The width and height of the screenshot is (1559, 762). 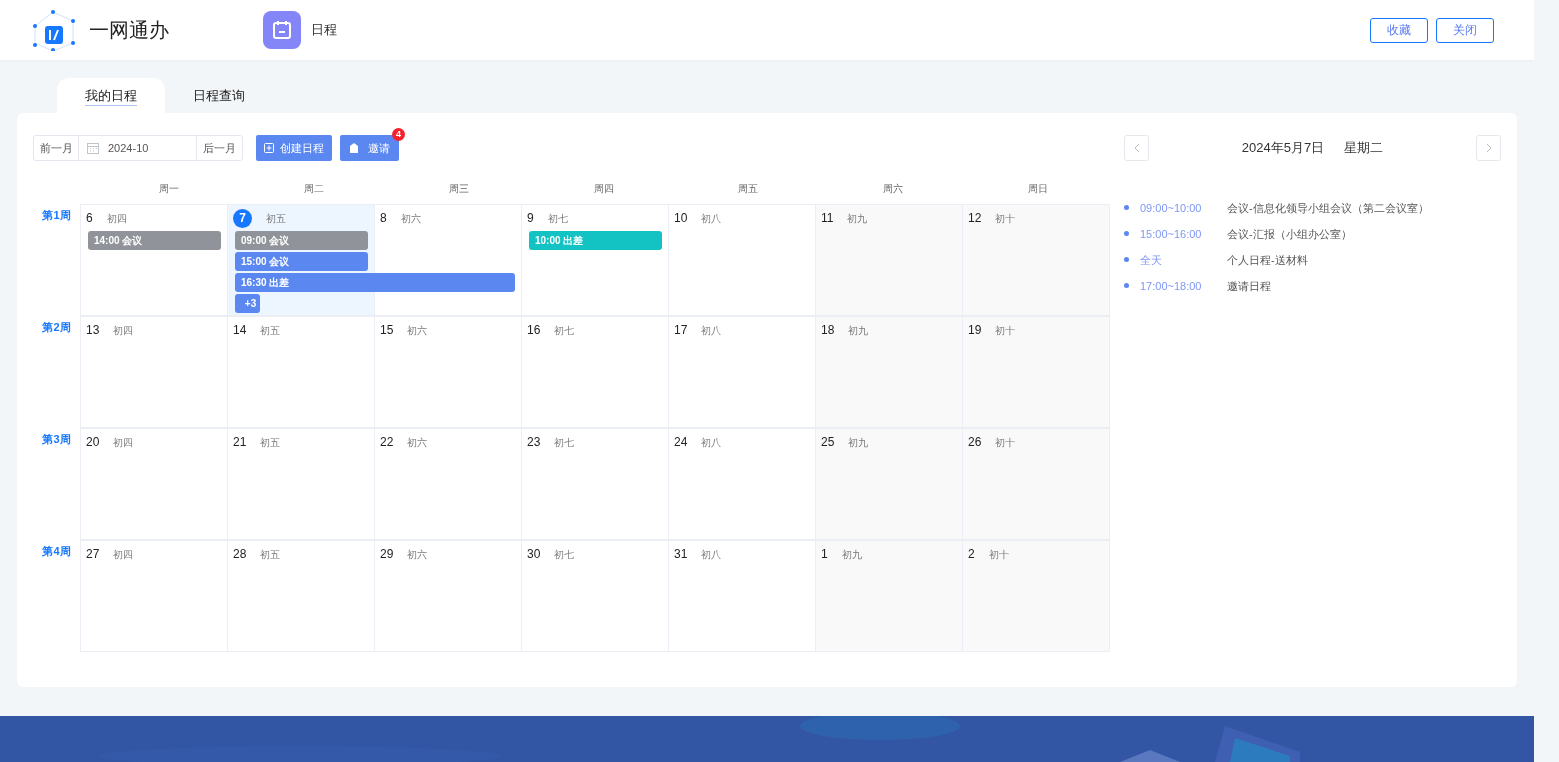 What do you see at coordinates (1399, 30) in the screenshot?
I see `header-button: 收藏` at bounding box center [1399, 30].